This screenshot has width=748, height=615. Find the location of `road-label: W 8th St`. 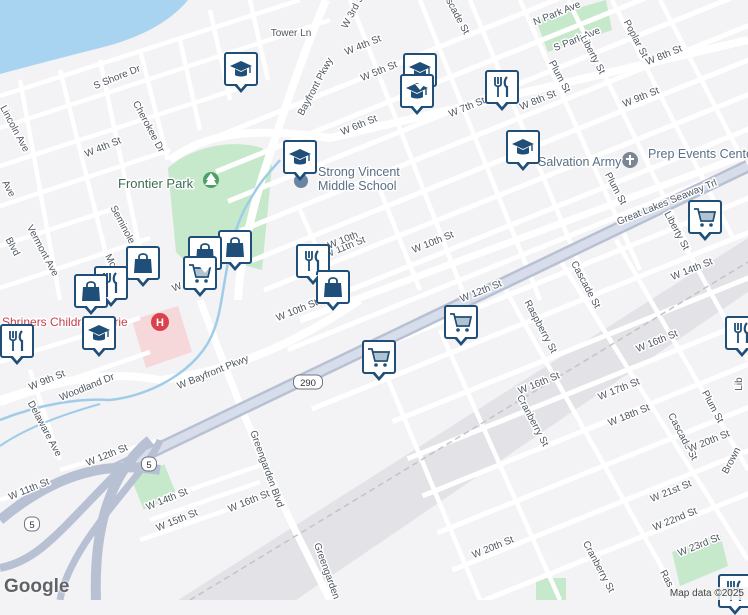

road-label: W 8th St is located at coordinates (664, 55).